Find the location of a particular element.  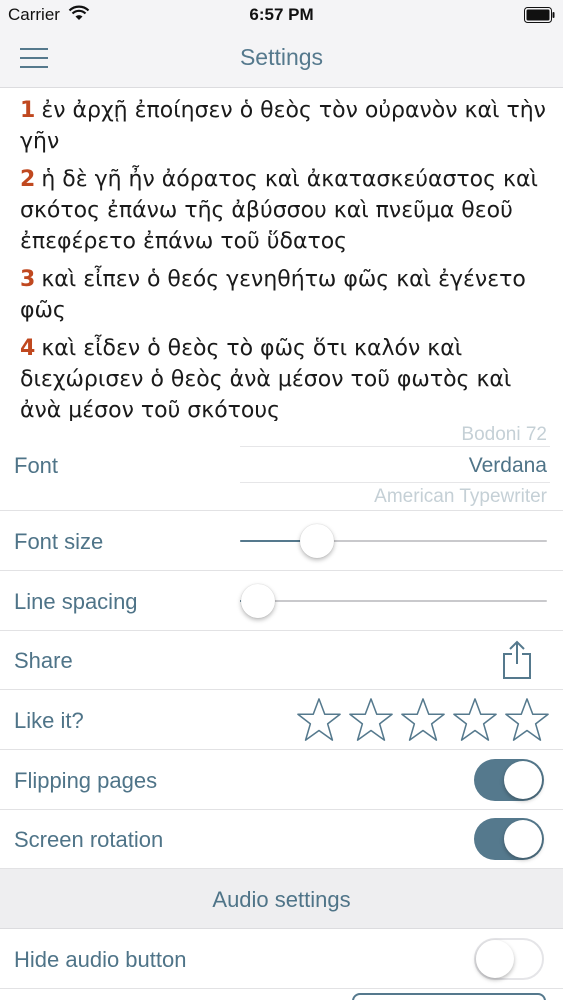

hide-audio-row: Hide audio button is located at coordinates (281, 959).